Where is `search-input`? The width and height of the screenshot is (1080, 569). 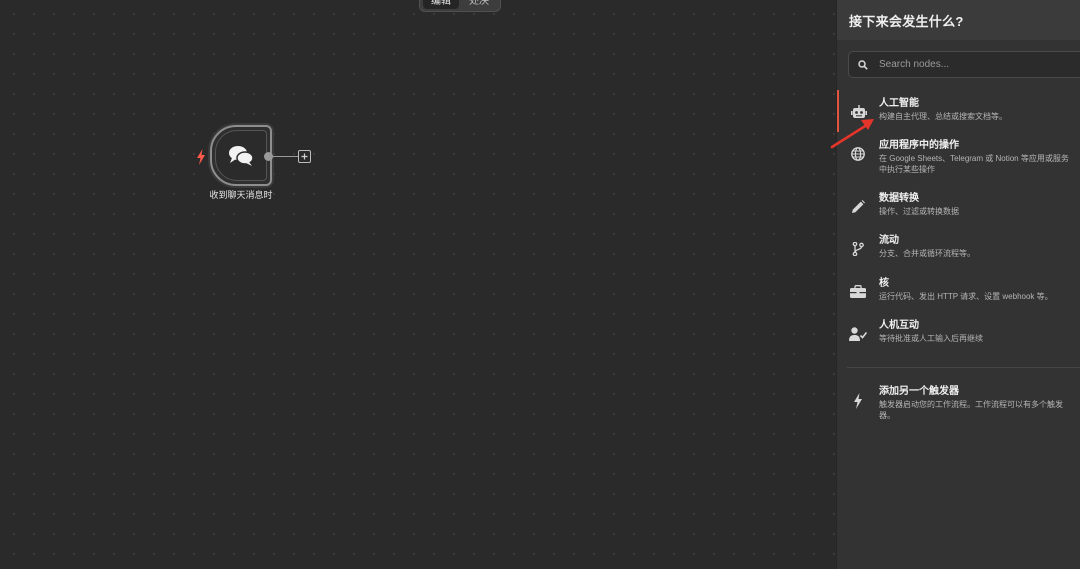
search-input is located at coordinates (969, 64).